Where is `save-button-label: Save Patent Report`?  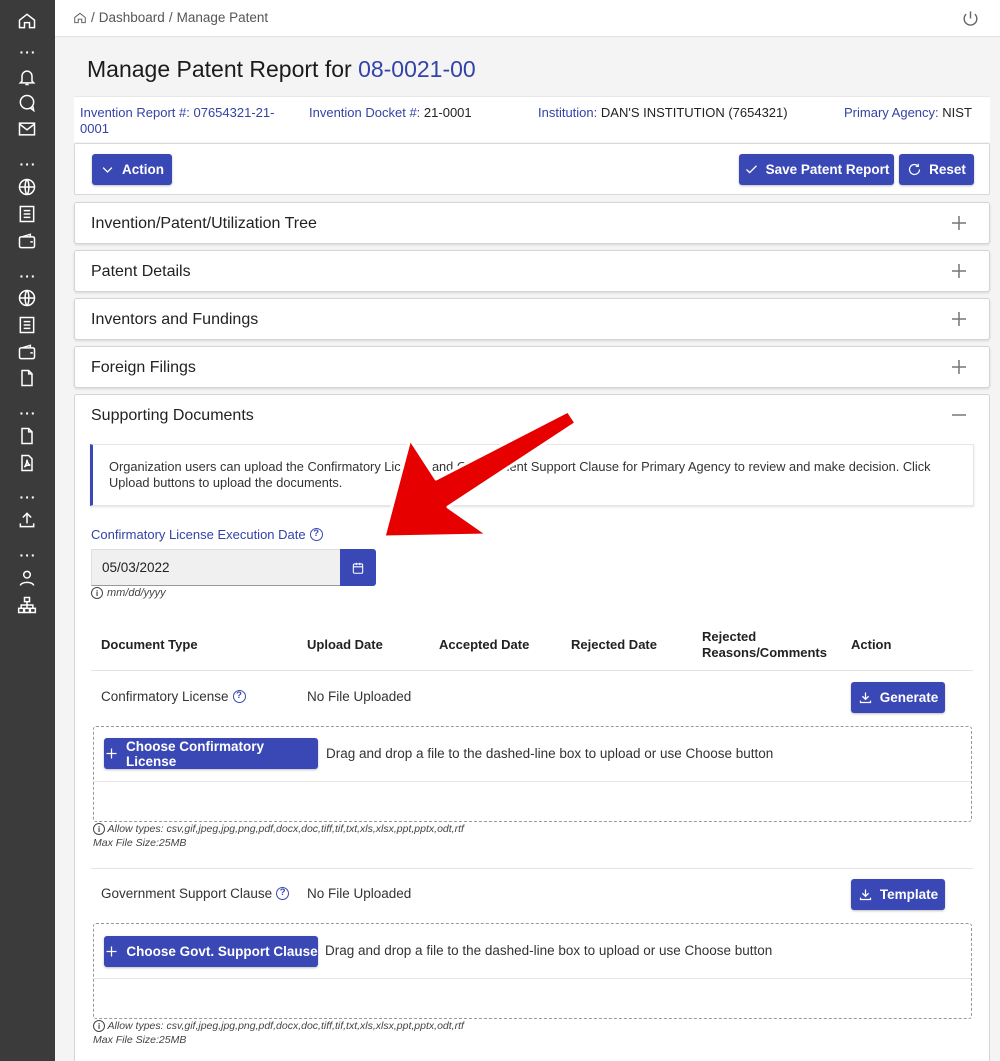 save-button-label: Save Patent Report is located at coordinates (827, 169).